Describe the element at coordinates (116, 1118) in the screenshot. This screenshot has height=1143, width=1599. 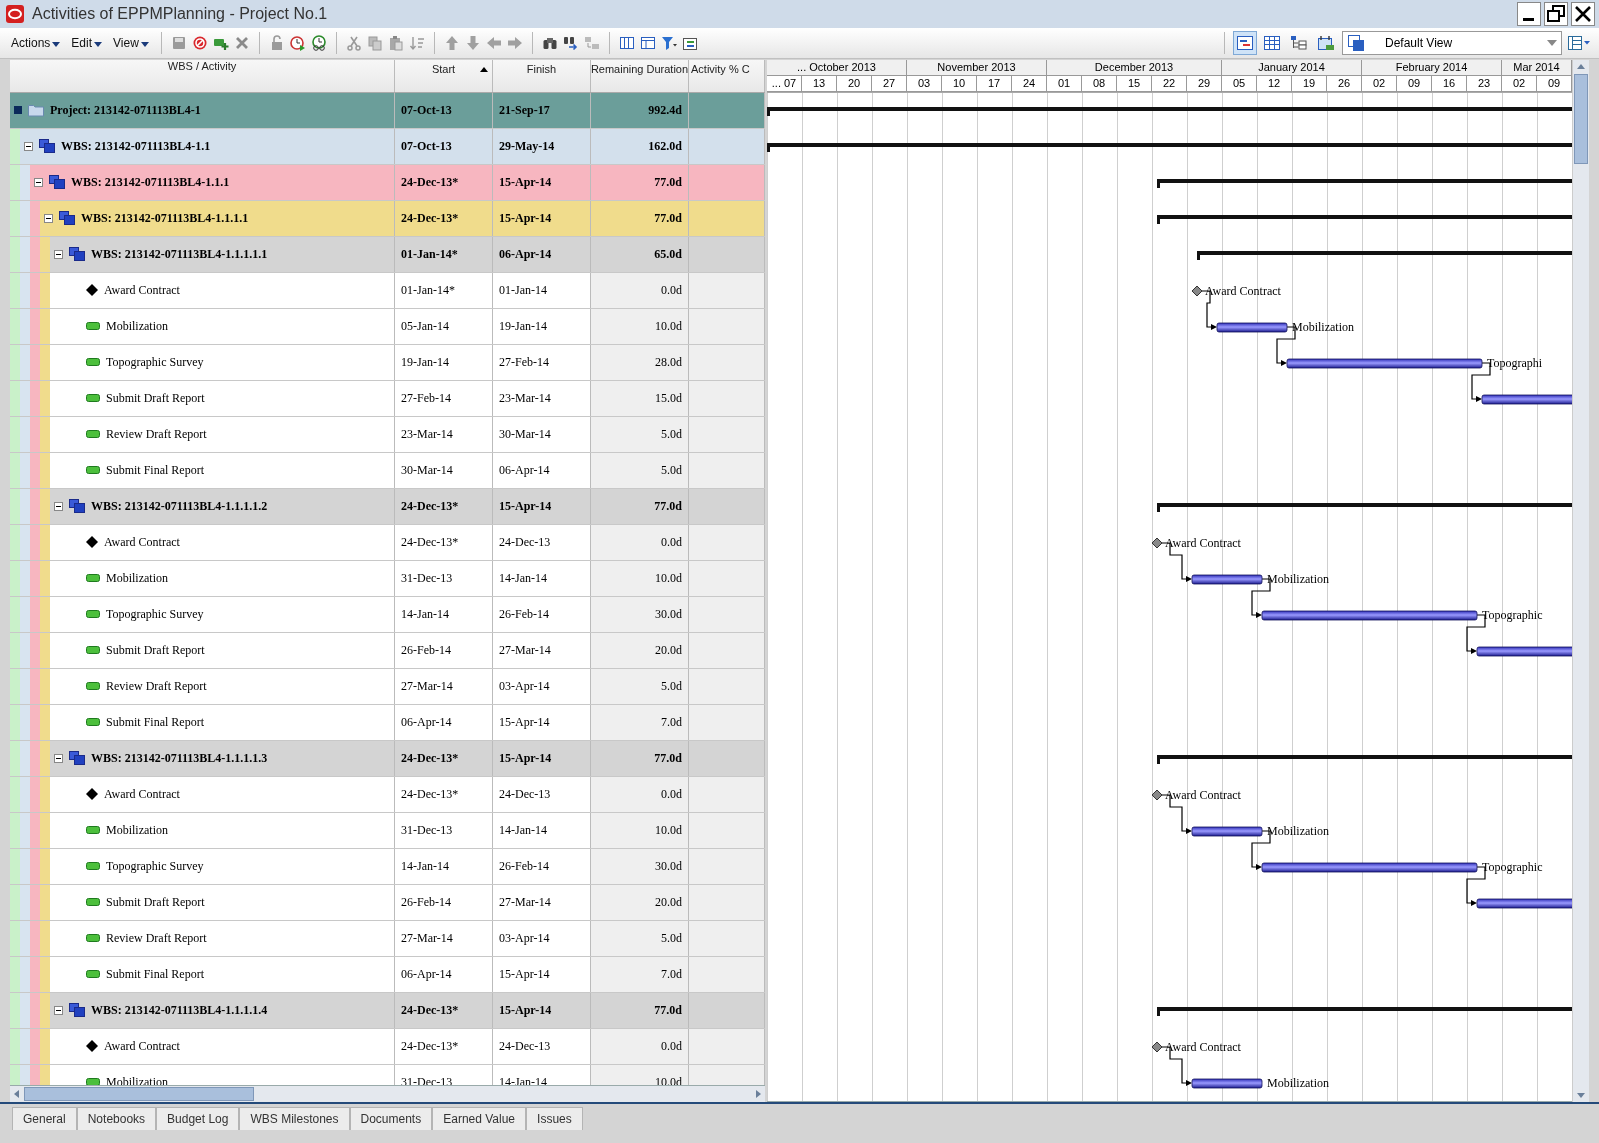
I see `detail-tab: Notebooks` at that location.